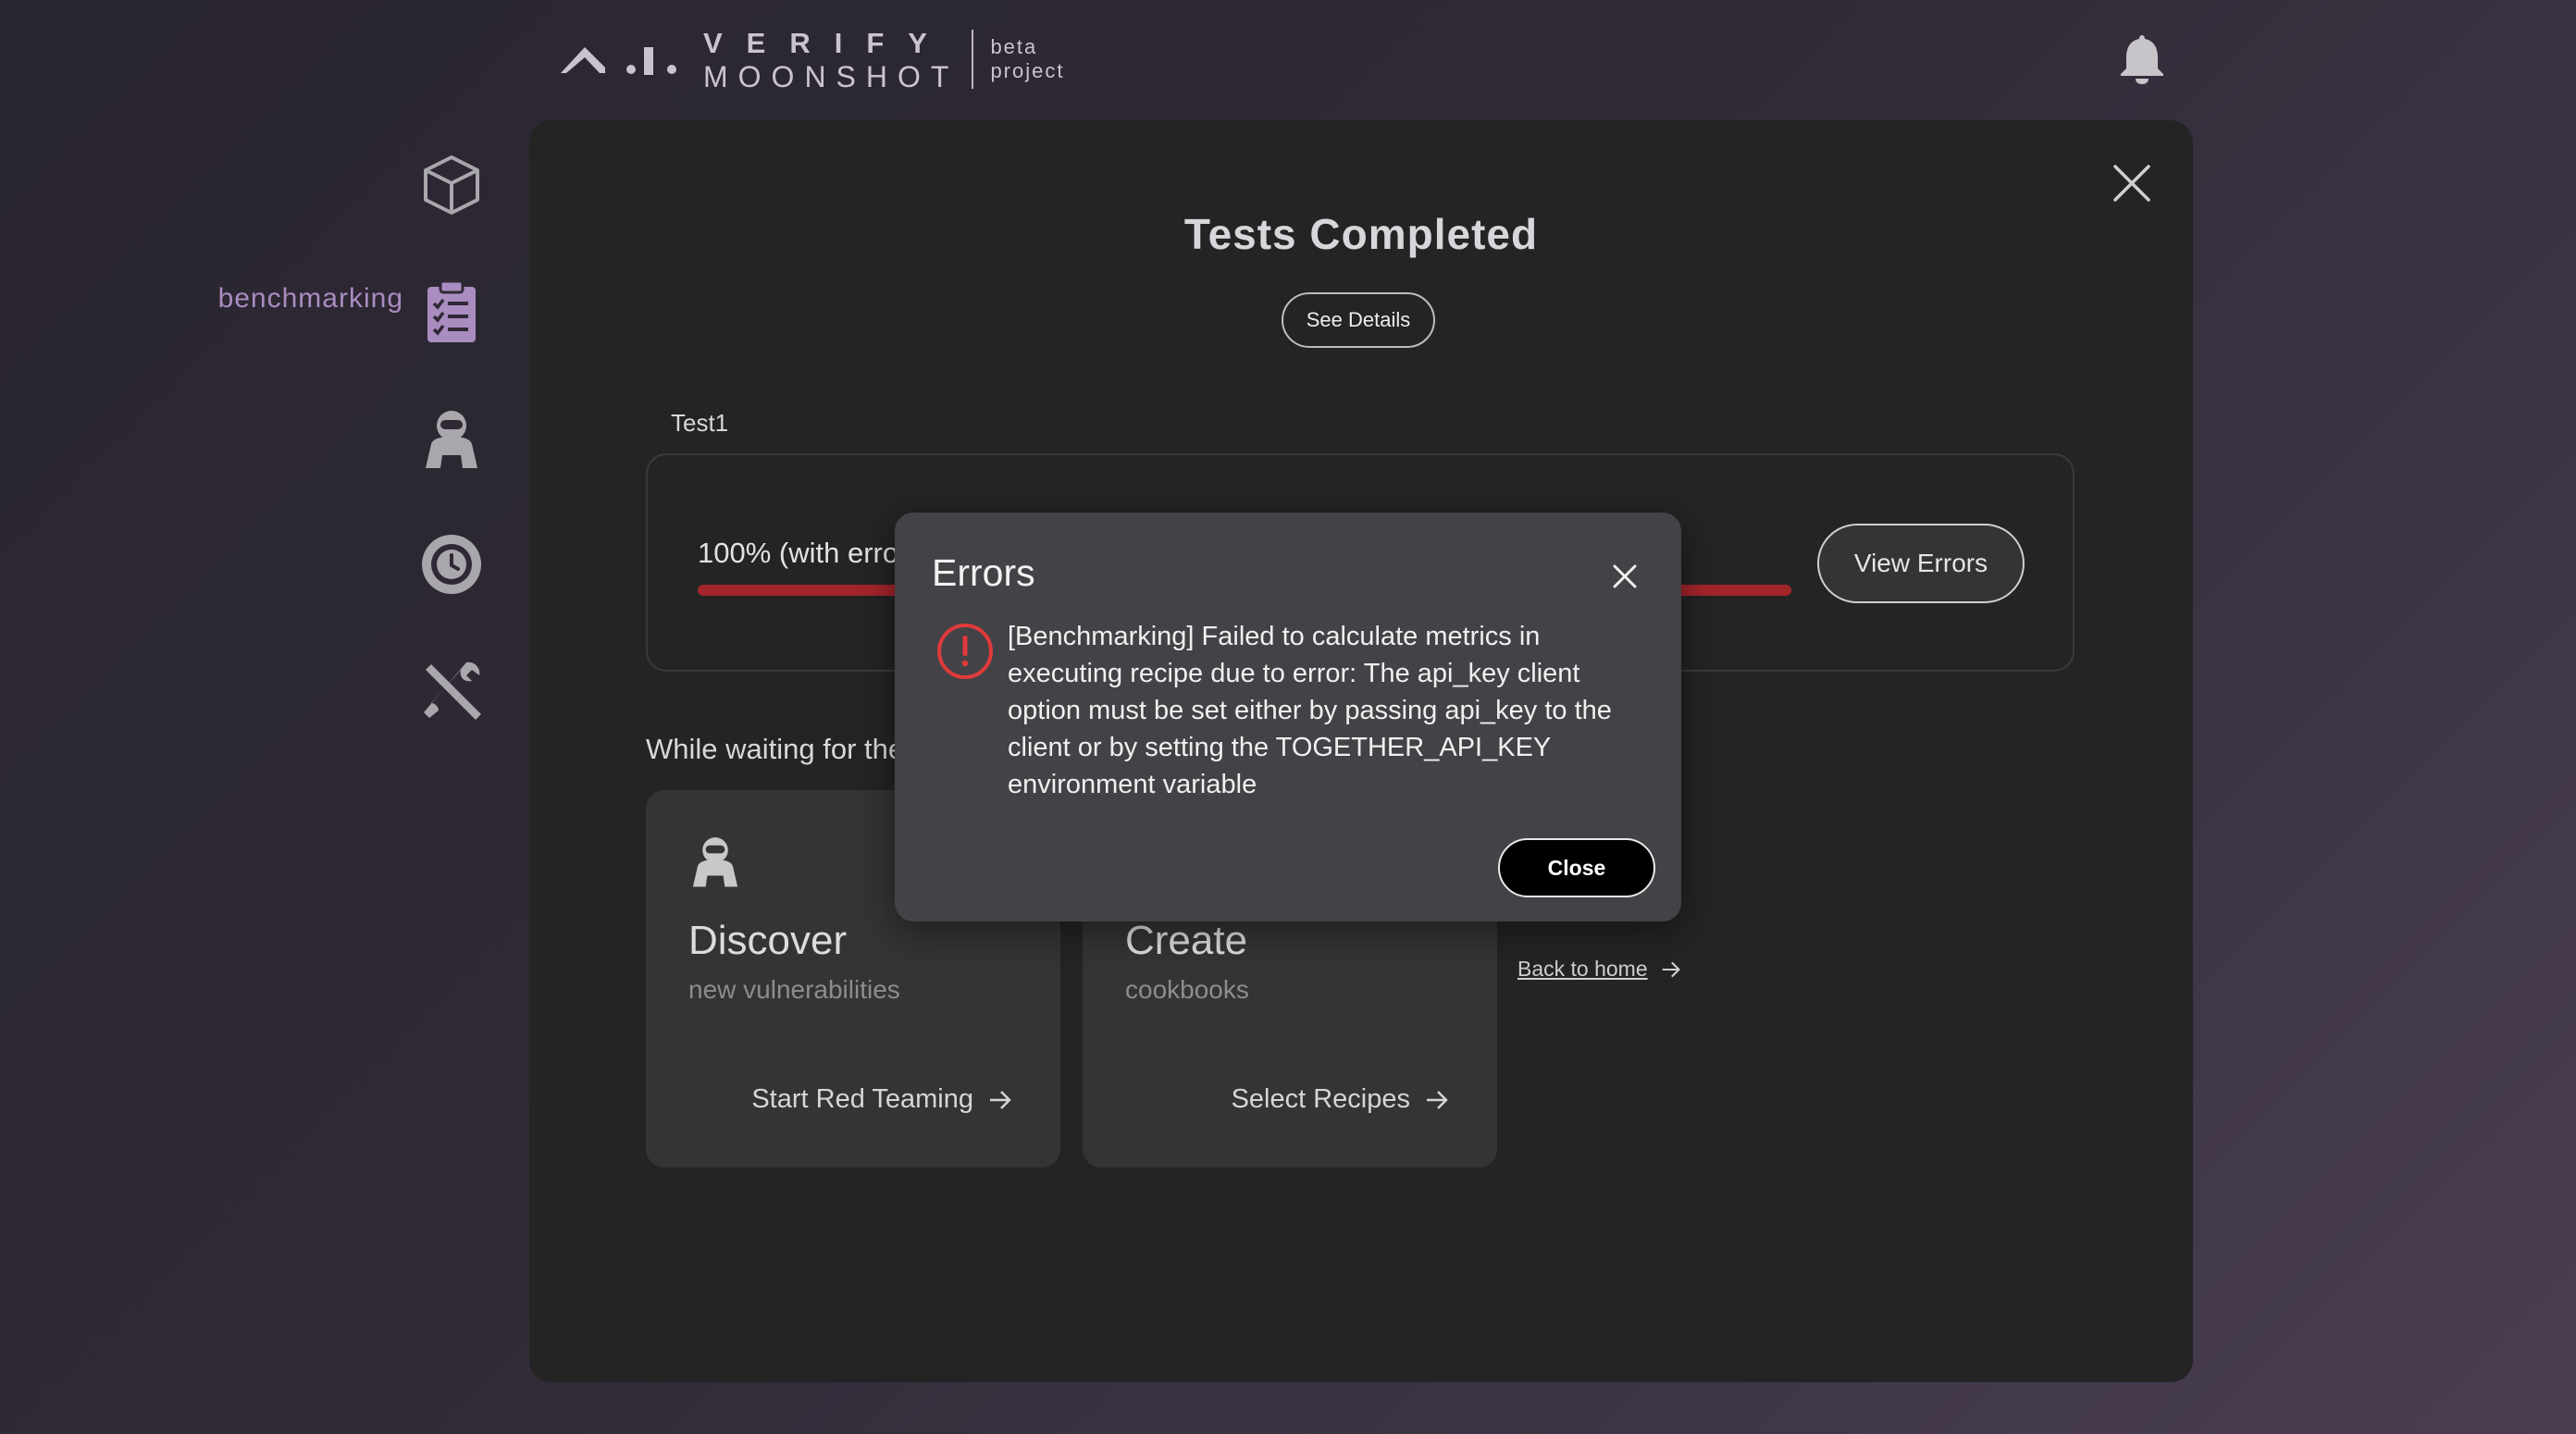 This screenshot has height=1434, width=2576. Describe the element at coordinates (311, 299) in the screenshot. I see `sidebar-item-benchmarking-label: benchmarking` at that location.